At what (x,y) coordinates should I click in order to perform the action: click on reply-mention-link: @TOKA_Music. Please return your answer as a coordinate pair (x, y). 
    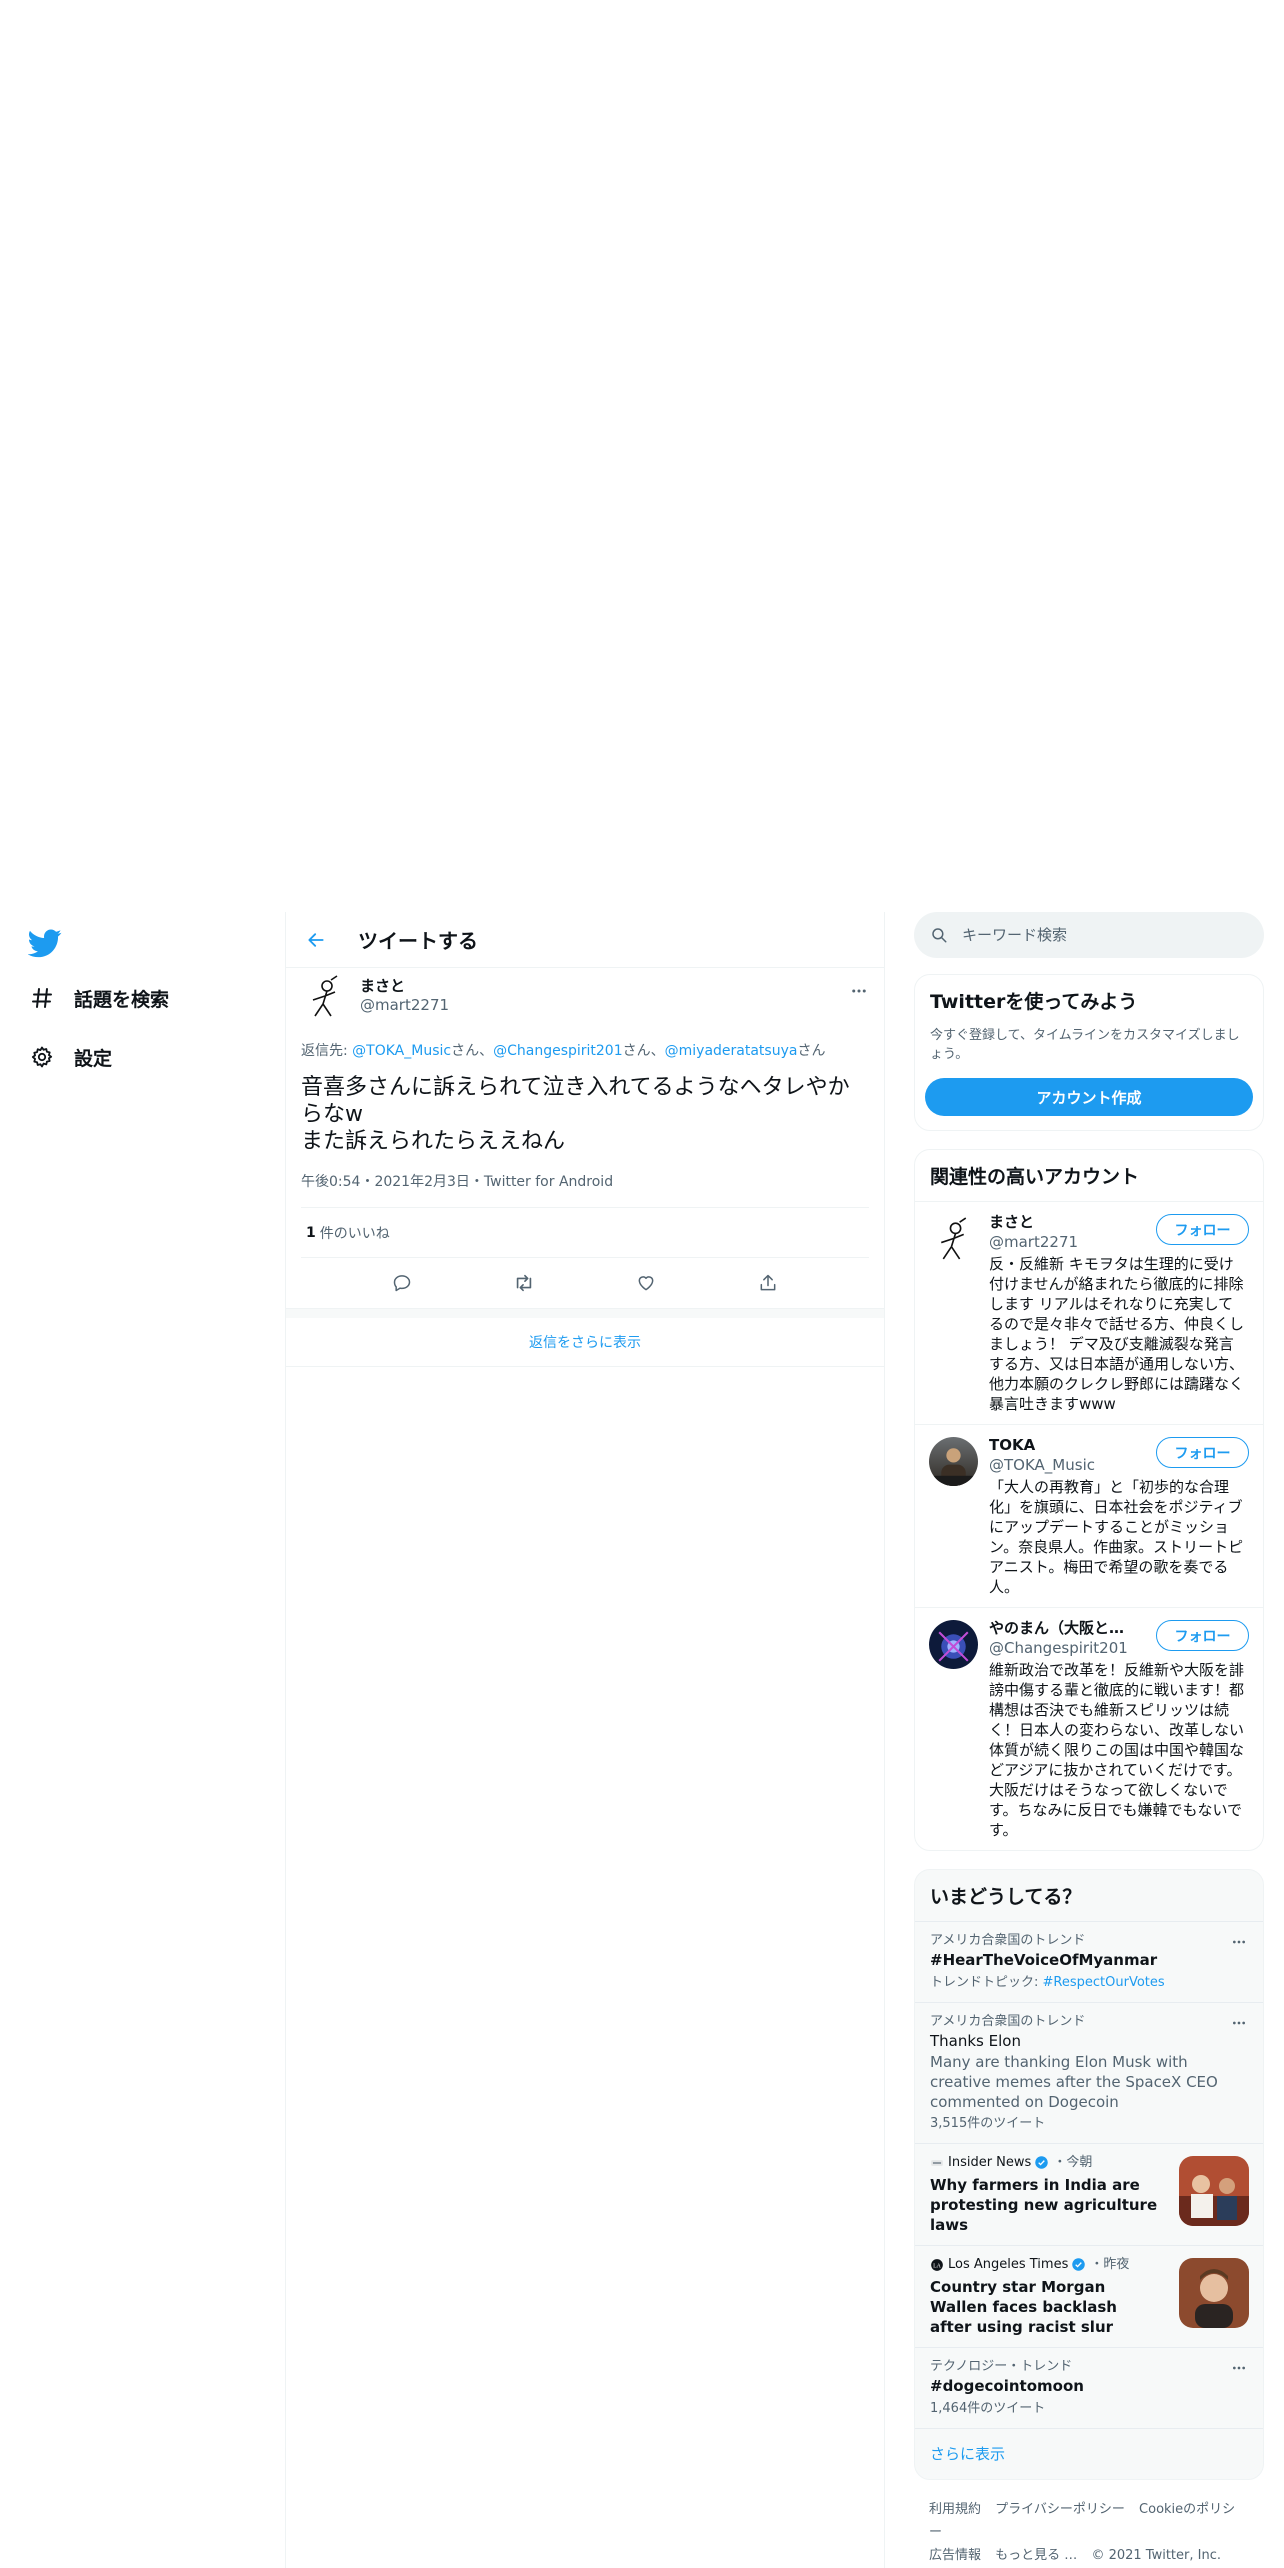
    Looking at the image, I should click on (401, 1051).